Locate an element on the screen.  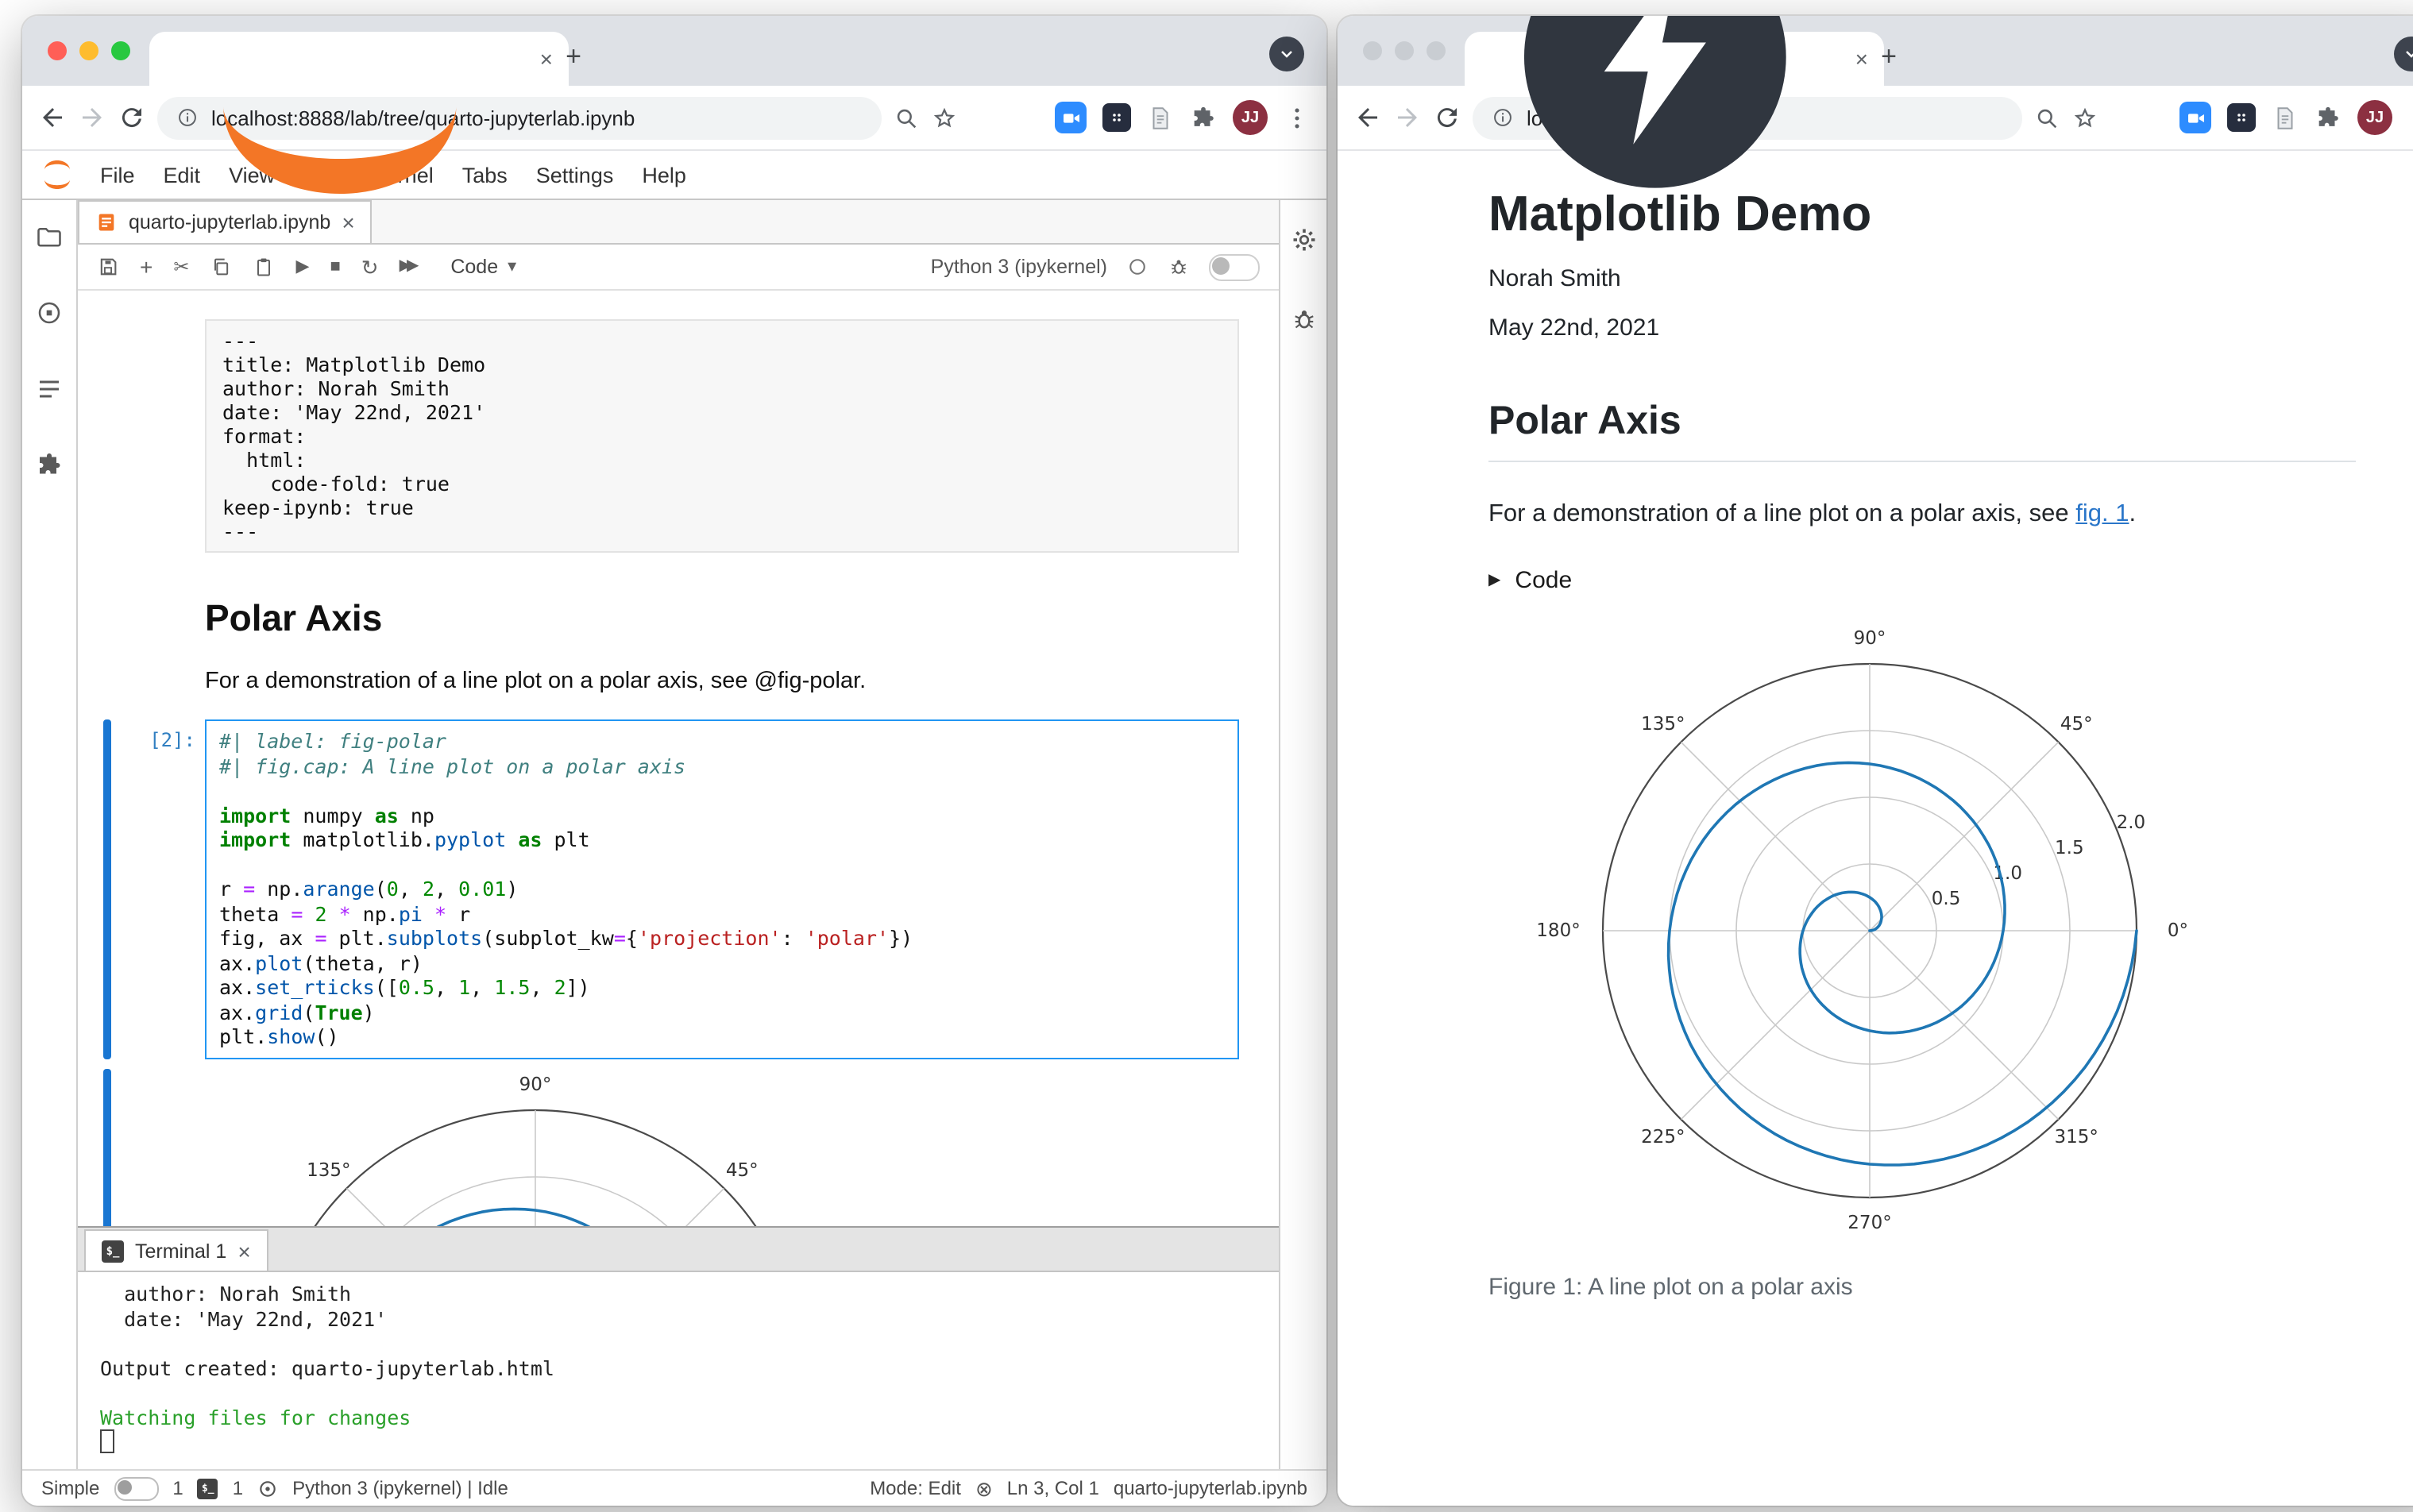
insert-cell-icon: + is located at coordinates (146, 267).